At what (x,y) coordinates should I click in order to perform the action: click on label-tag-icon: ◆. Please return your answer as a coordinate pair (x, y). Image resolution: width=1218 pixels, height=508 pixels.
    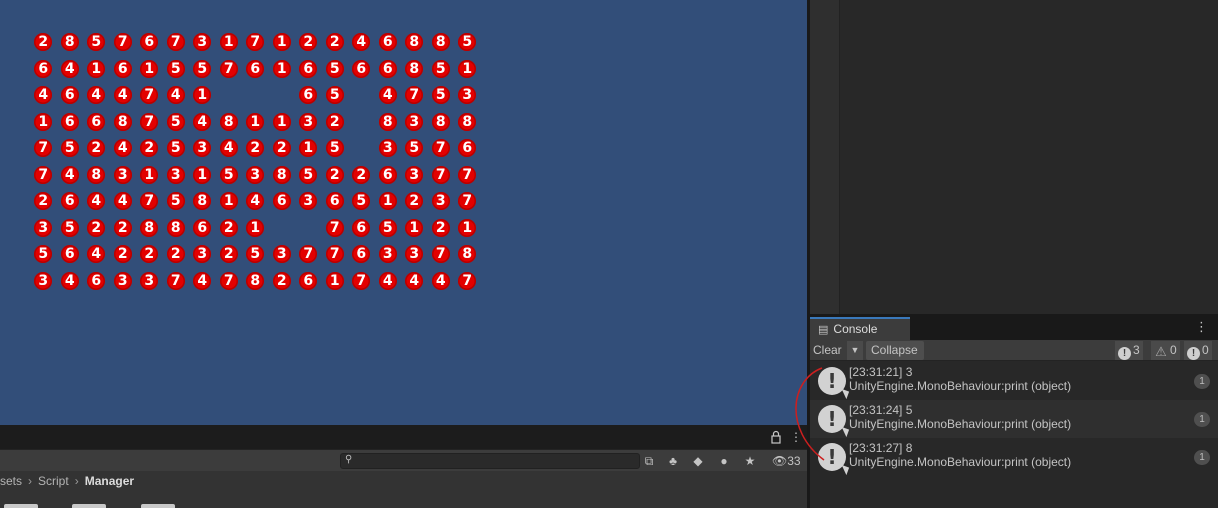
    Looking at the image, I should click on (698, 461).